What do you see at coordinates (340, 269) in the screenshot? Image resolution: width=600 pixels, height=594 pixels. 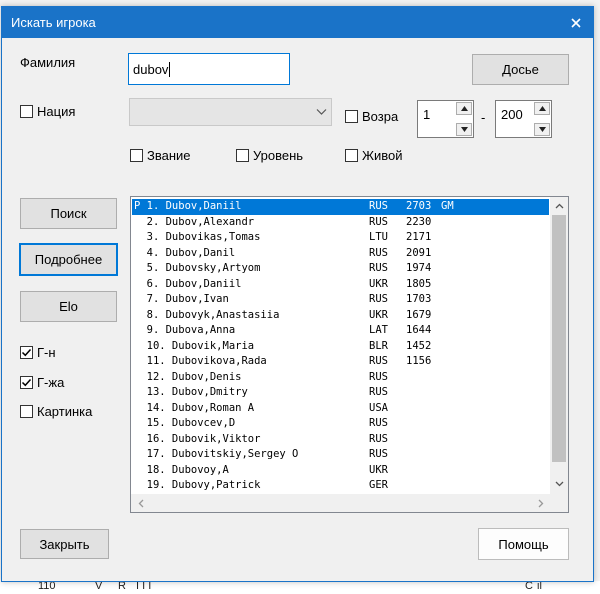 I see `player-row: 5. Dubovsky,Artyom RUS 1974` at bounding box center [340, 269].